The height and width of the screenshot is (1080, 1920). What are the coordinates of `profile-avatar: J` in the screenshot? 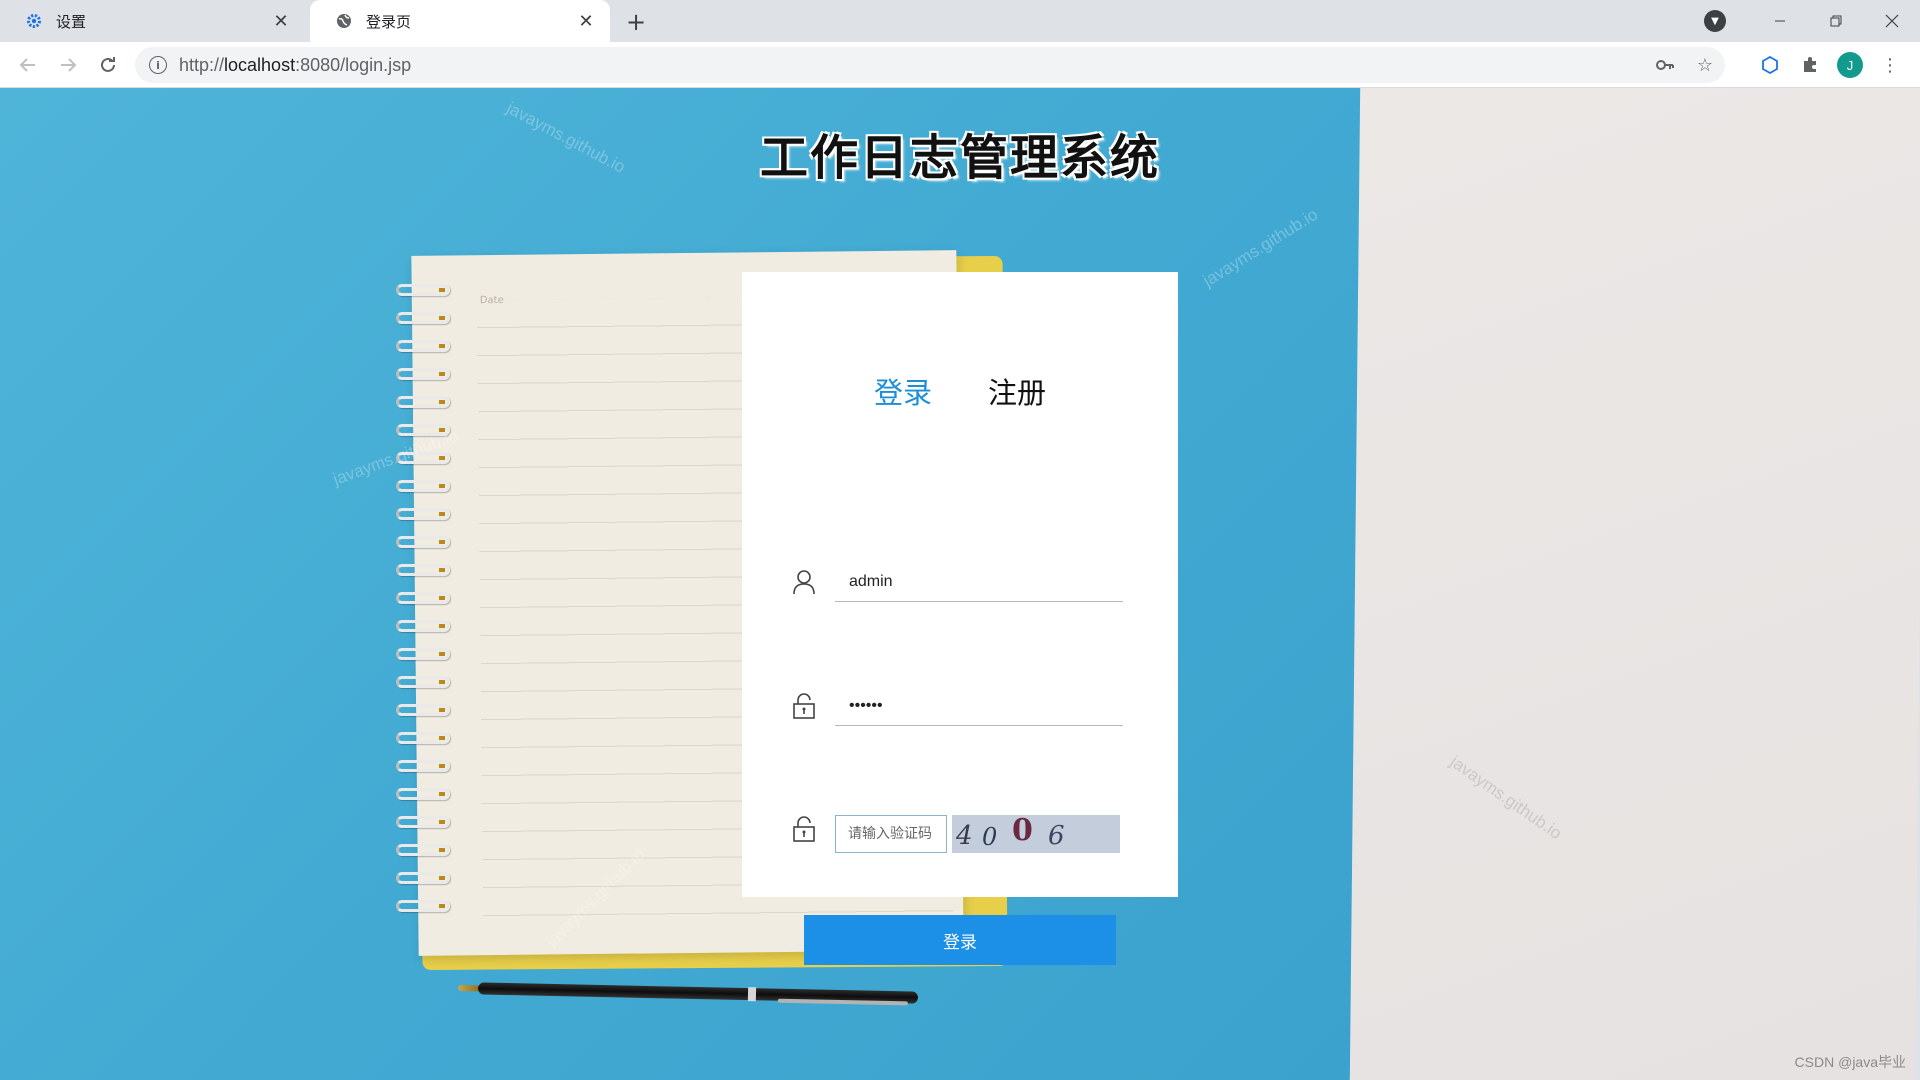 It's located at (1850, 65).